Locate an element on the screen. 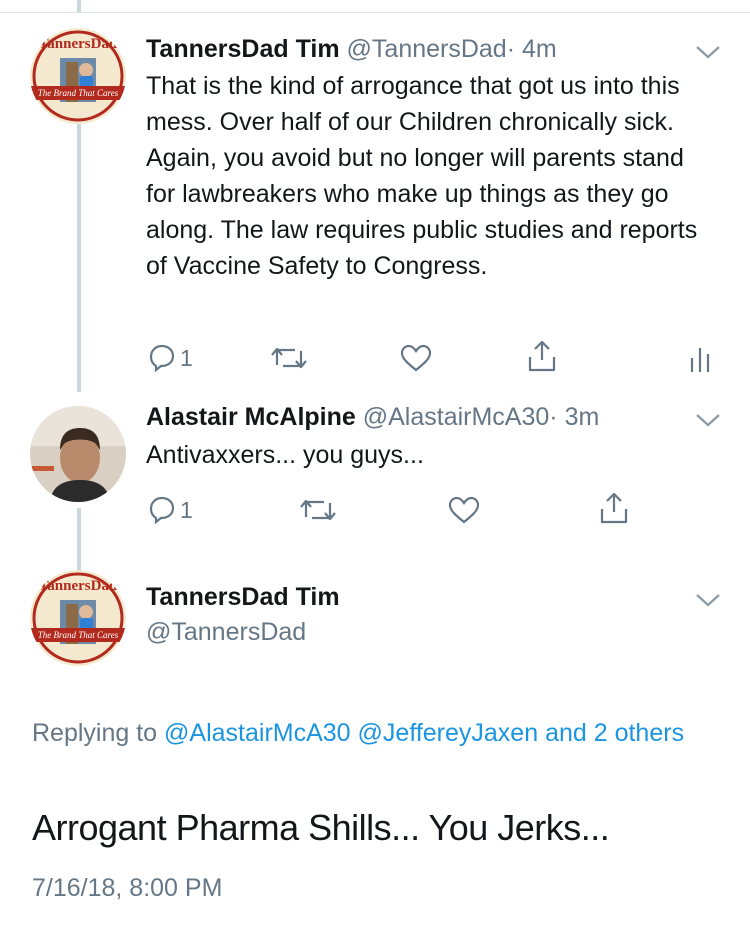 The width and height of the screenshot is (750, 925). analytics-icon is located at coordinates (700, 360).